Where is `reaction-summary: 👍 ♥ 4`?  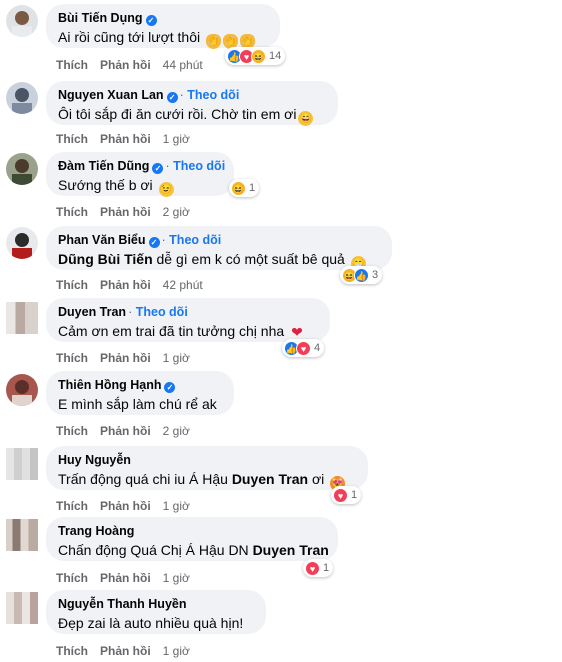 reaction-summary: 👍 ♥ 4 is located at coordinates (303, 348).